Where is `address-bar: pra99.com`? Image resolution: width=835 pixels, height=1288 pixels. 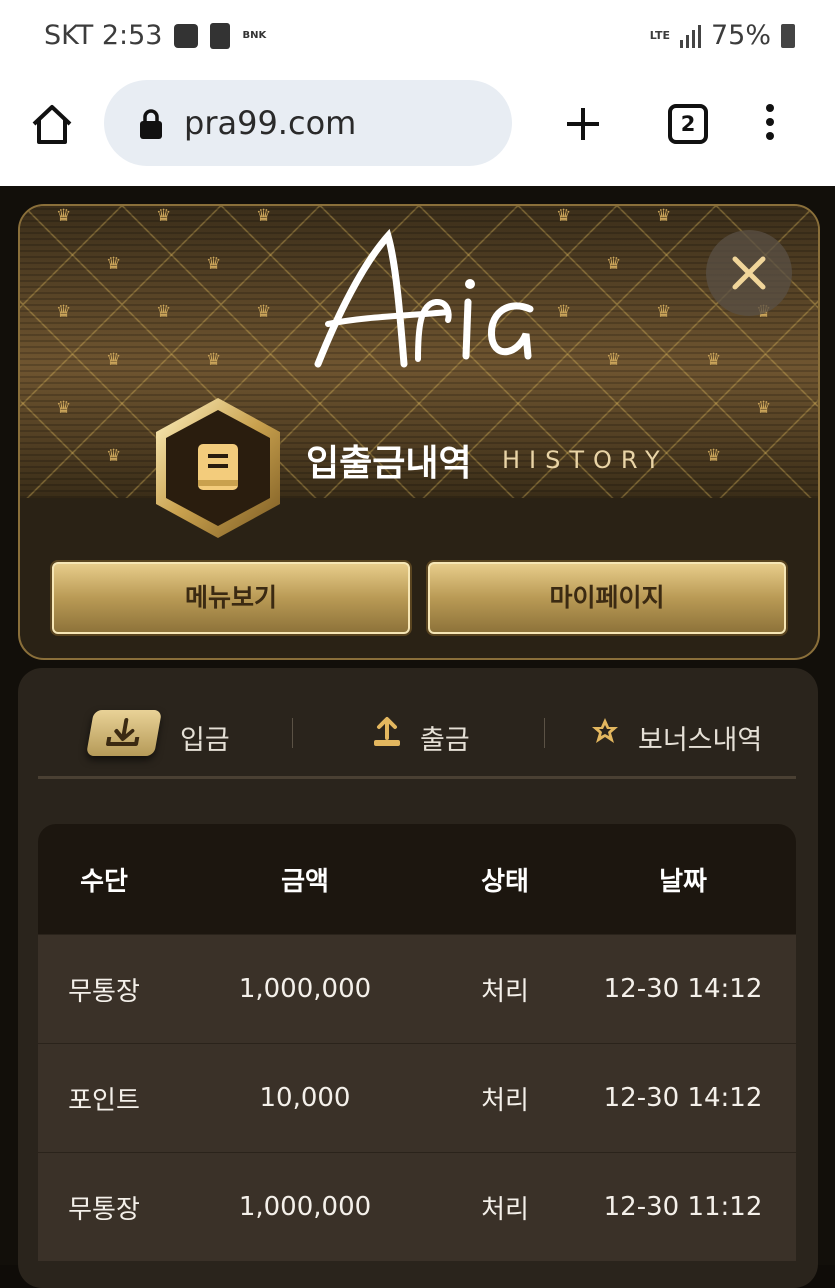
address-bar: pra99.com is located at coordinates (308, 123).